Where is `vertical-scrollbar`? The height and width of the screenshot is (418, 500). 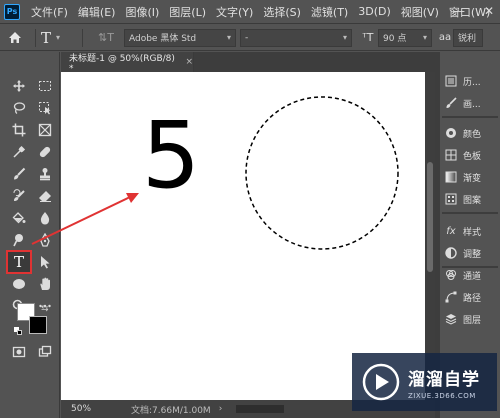 vertical-scrollbar is located at coordinates (430, 236).